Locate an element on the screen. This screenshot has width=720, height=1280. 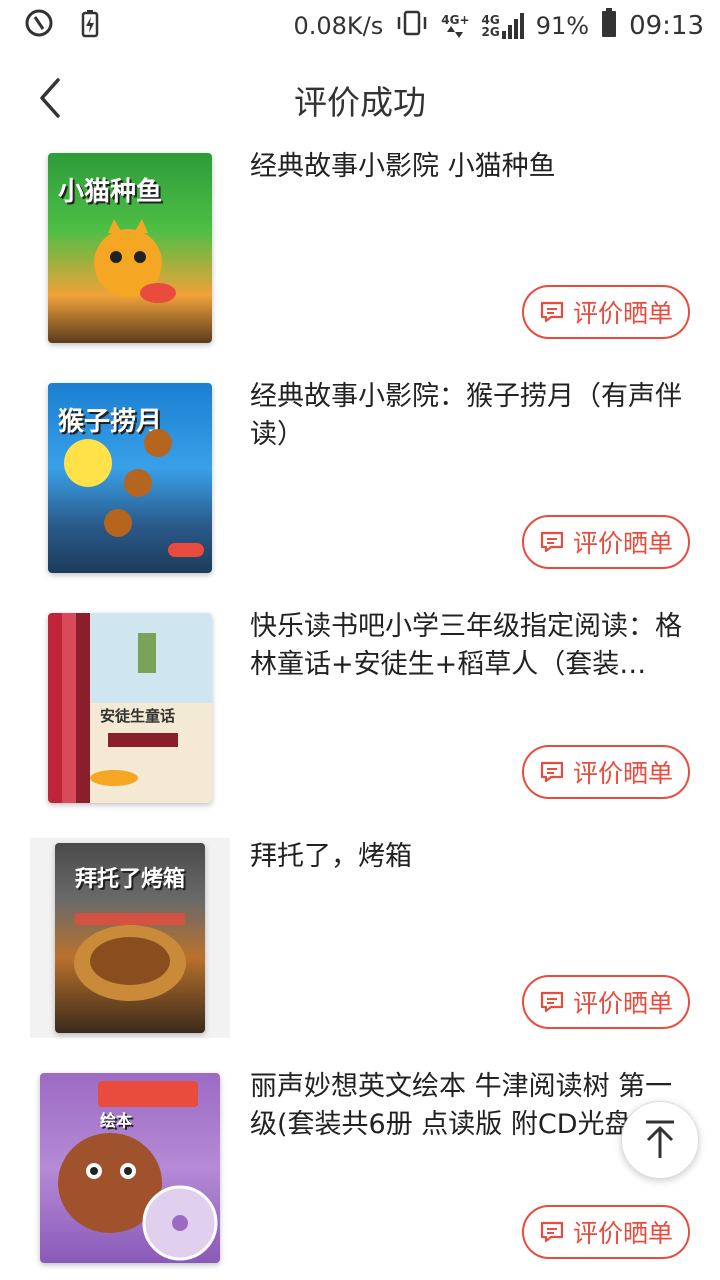
product-name: 拜托了，烤箱 is located at coordinates (470, 857).